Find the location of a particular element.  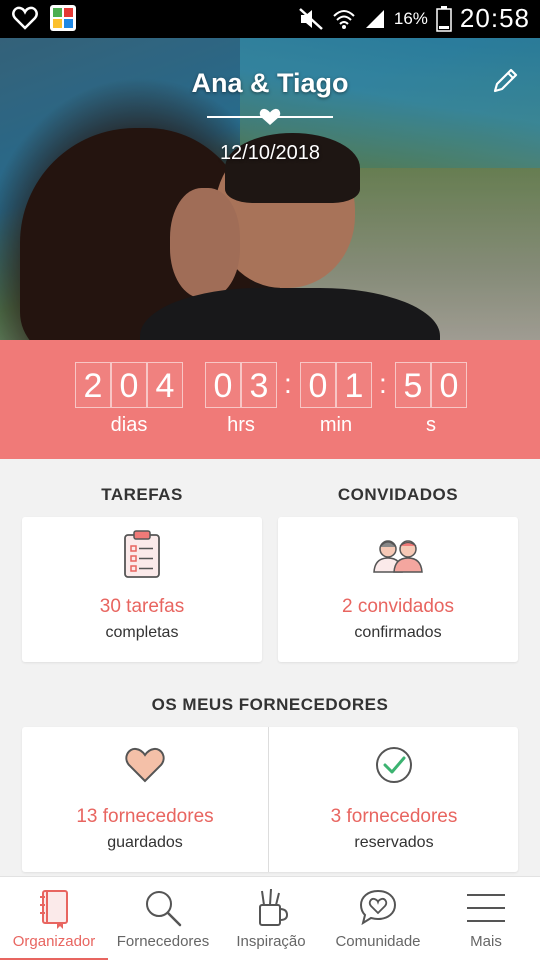

days-label: dias is located at coordinates (129, 425).